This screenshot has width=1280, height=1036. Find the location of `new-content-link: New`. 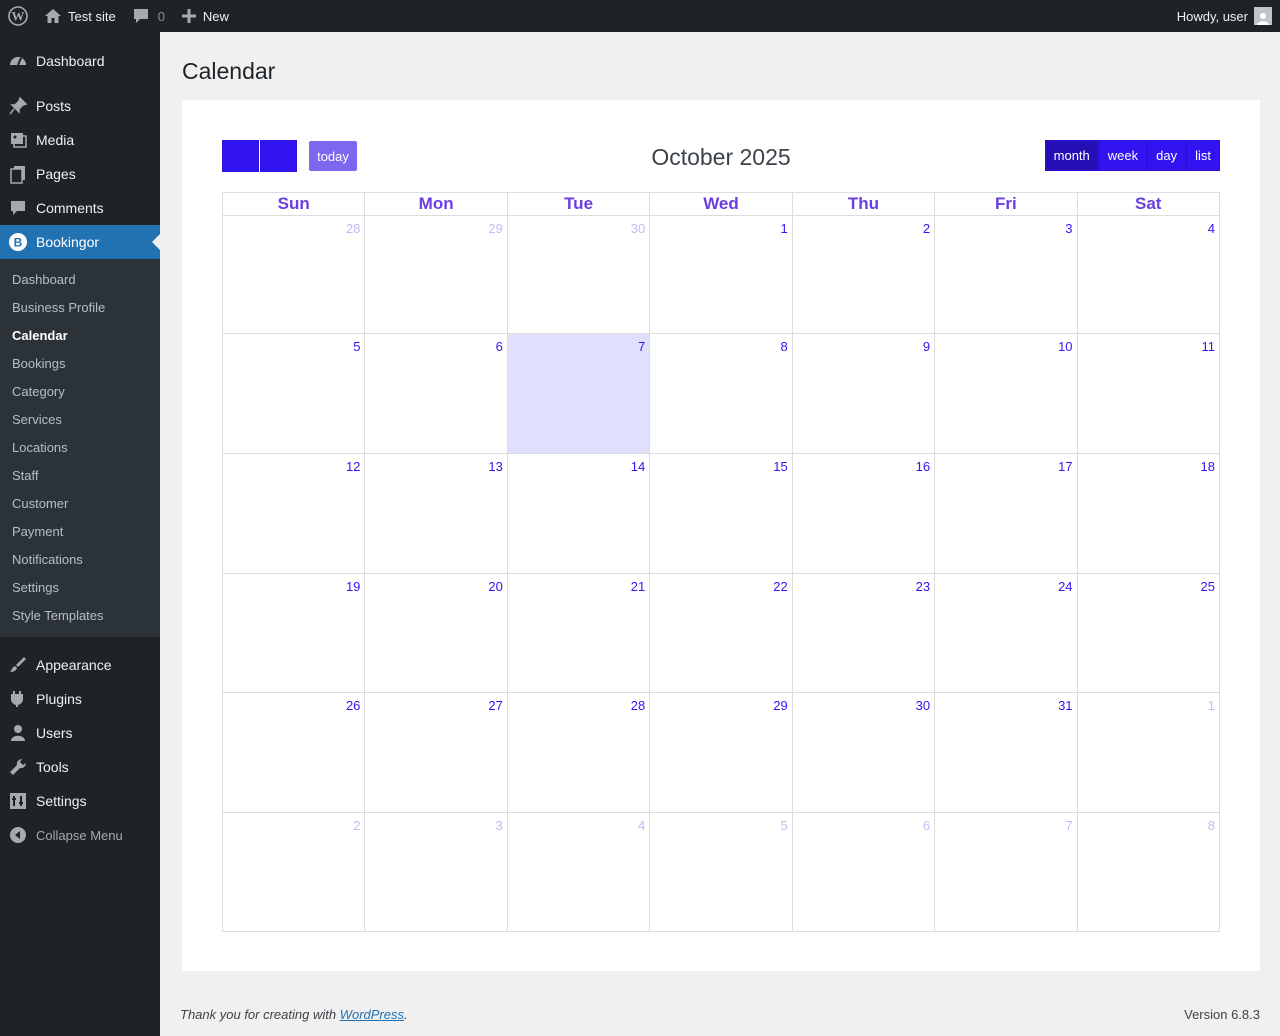

new-content-link: New is located at coordinates (205, 16).